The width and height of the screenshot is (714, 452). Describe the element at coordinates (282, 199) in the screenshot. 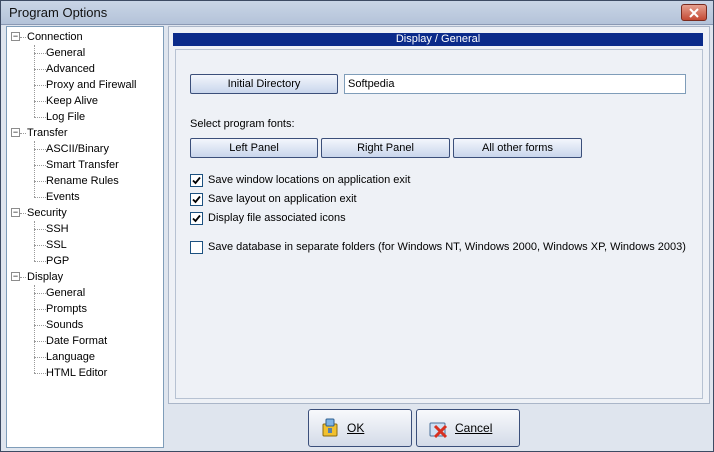

I see `save-layout-label: Save layout on application exit` at that location.